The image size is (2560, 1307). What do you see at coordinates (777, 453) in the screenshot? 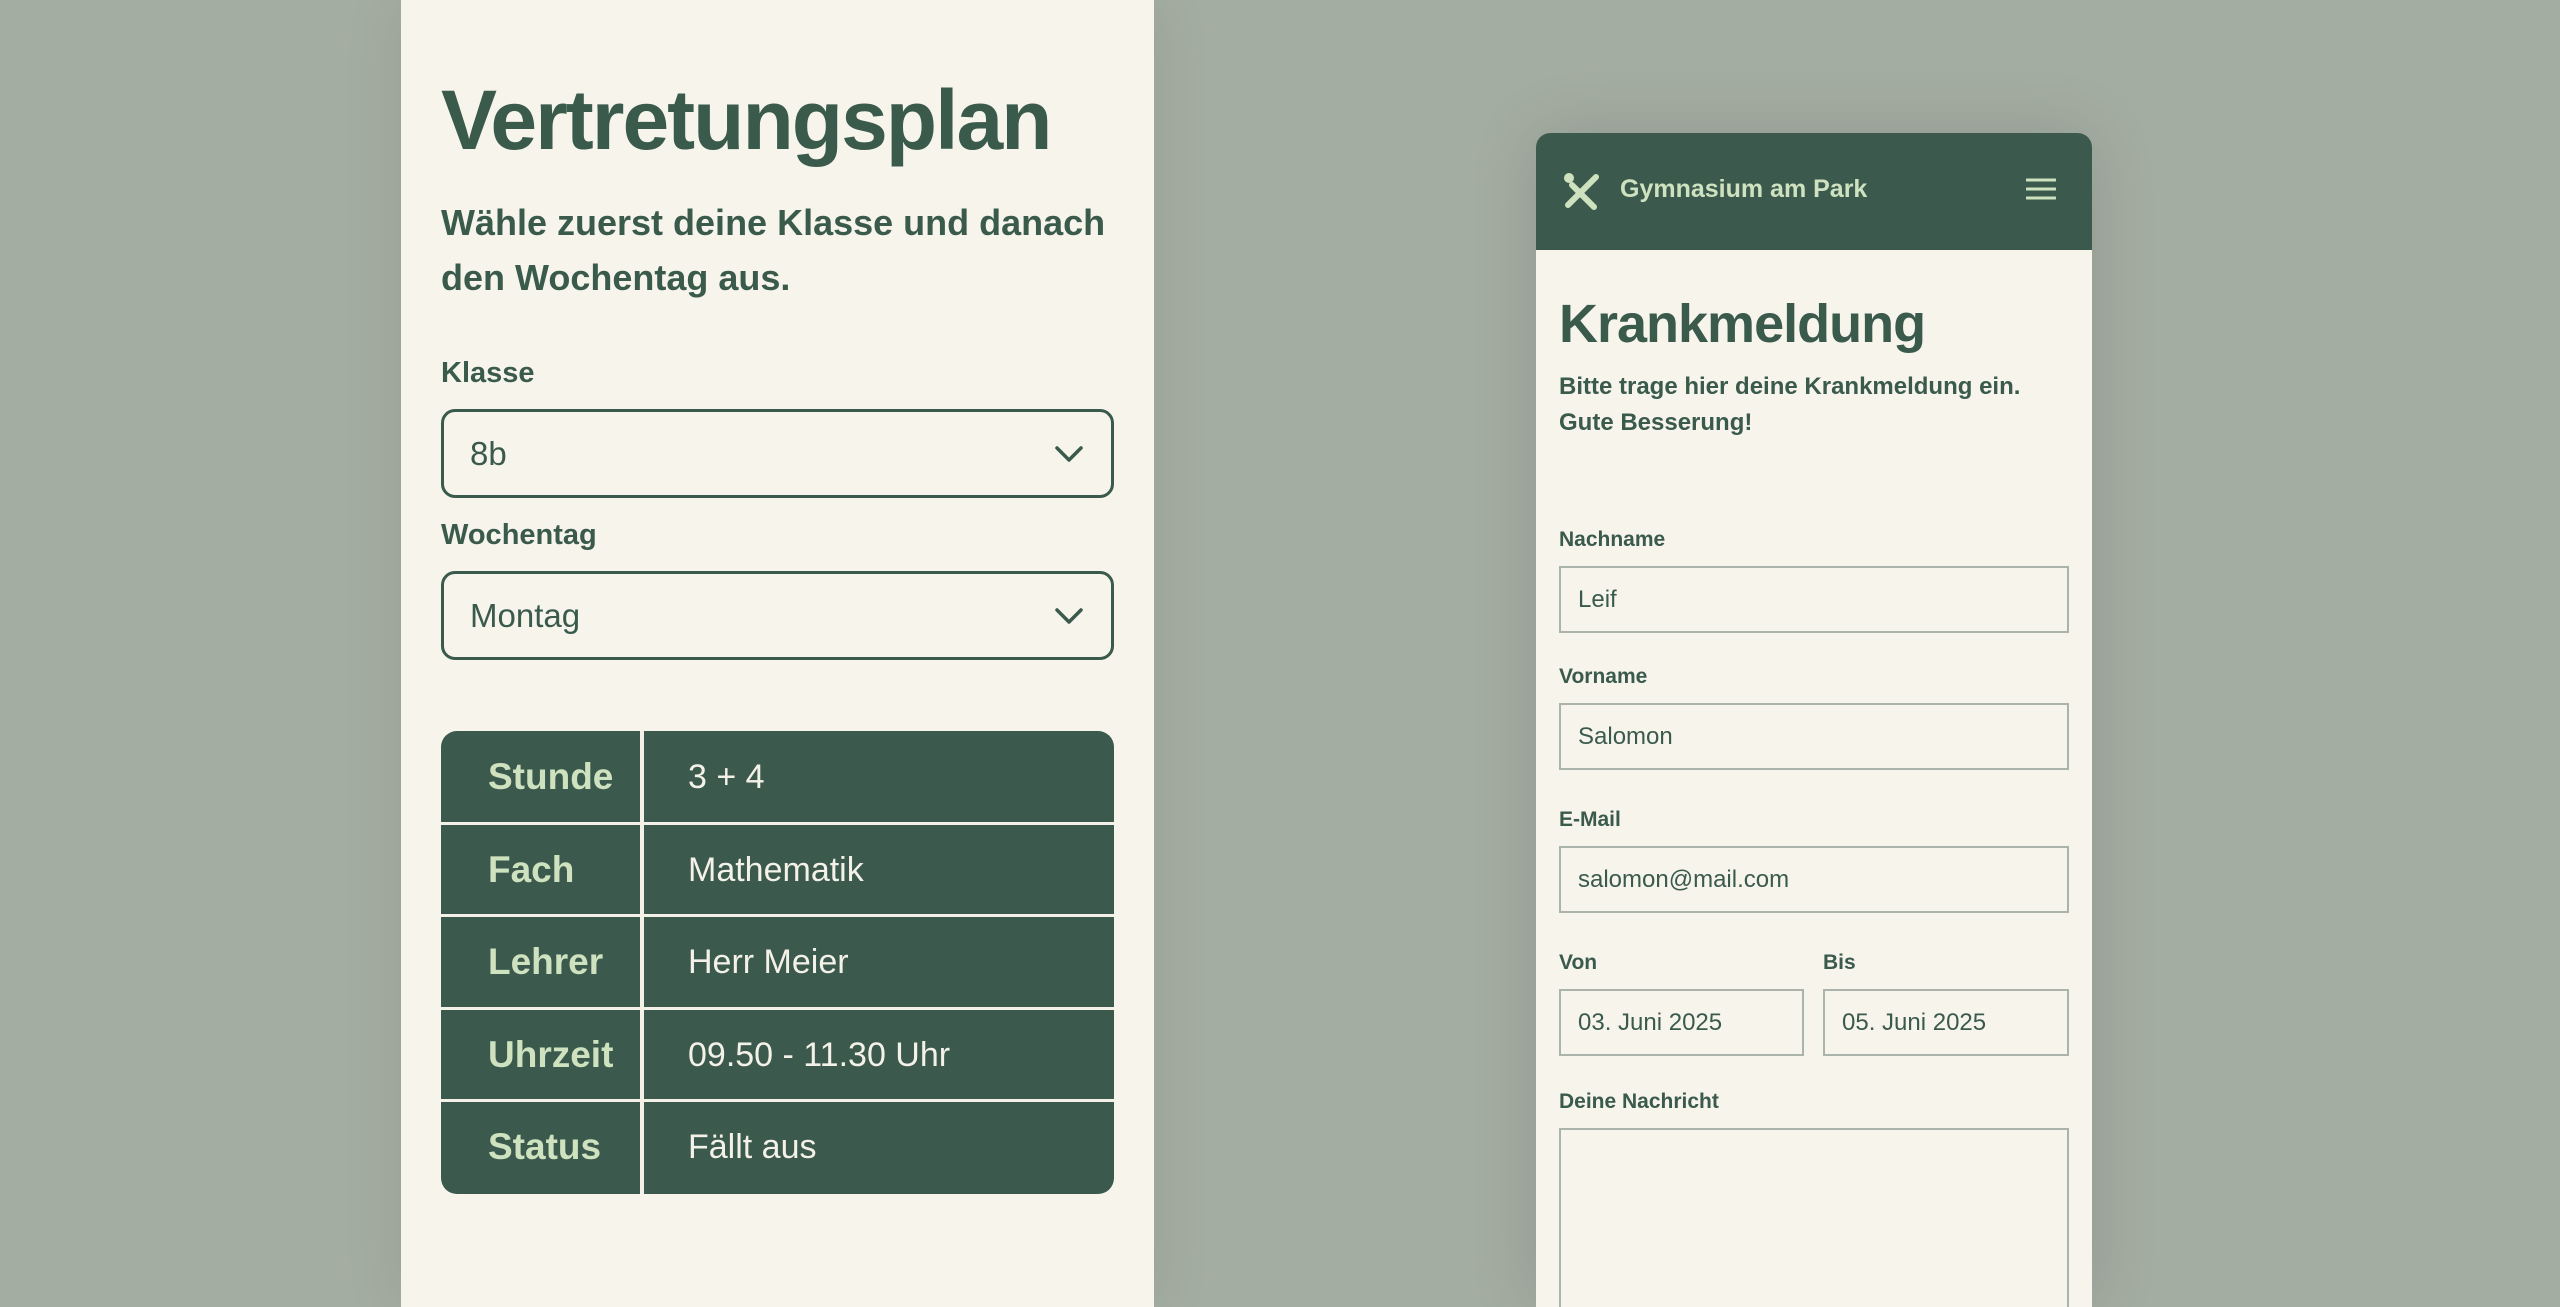
I see `klasse-select: 8b` at bounding box center [777, 453].